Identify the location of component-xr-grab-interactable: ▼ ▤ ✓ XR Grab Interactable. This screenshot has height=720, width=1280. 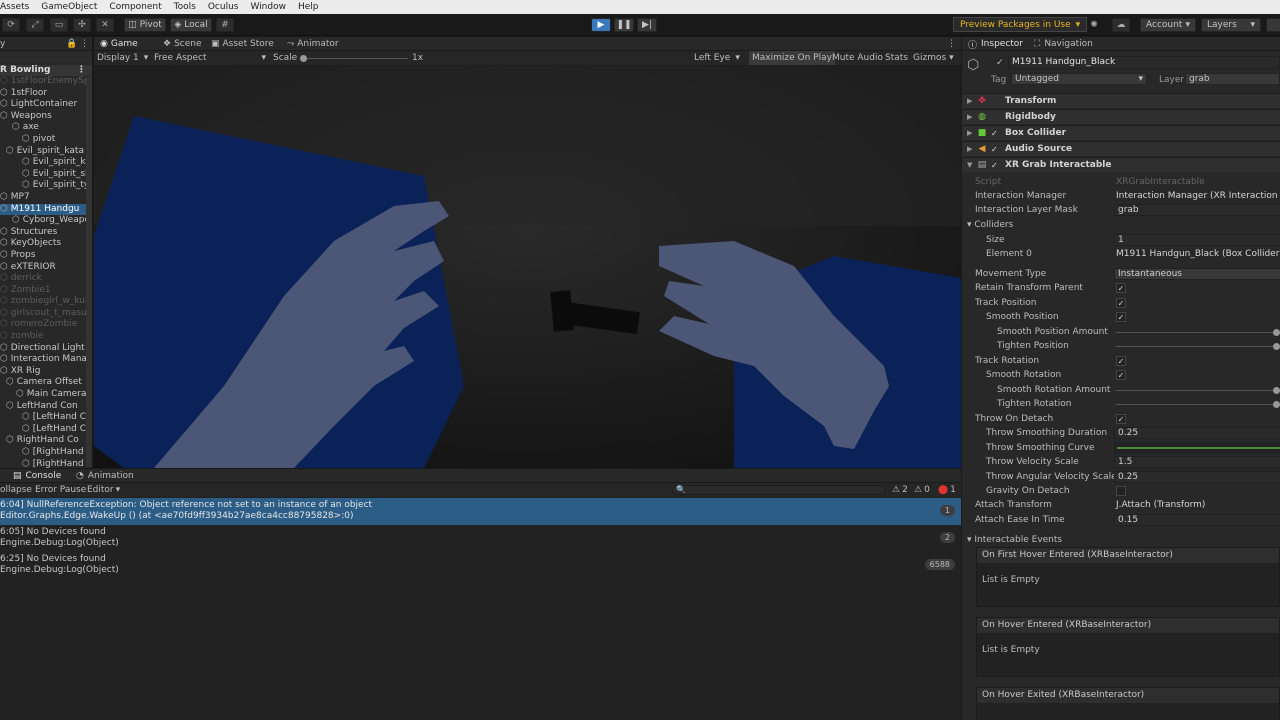
(1121, 164).